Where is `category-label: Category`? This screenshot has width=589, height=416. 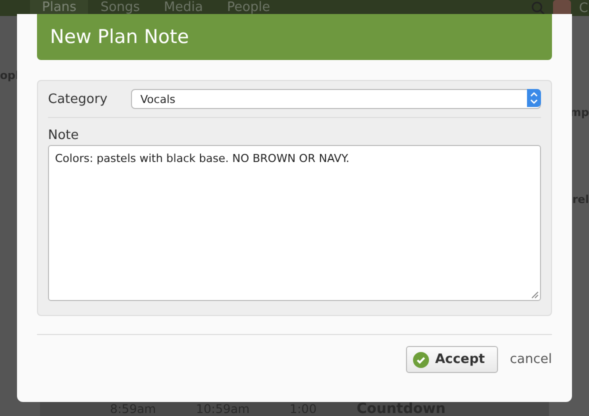
category-label: Category is located at coordinates (78, 99).